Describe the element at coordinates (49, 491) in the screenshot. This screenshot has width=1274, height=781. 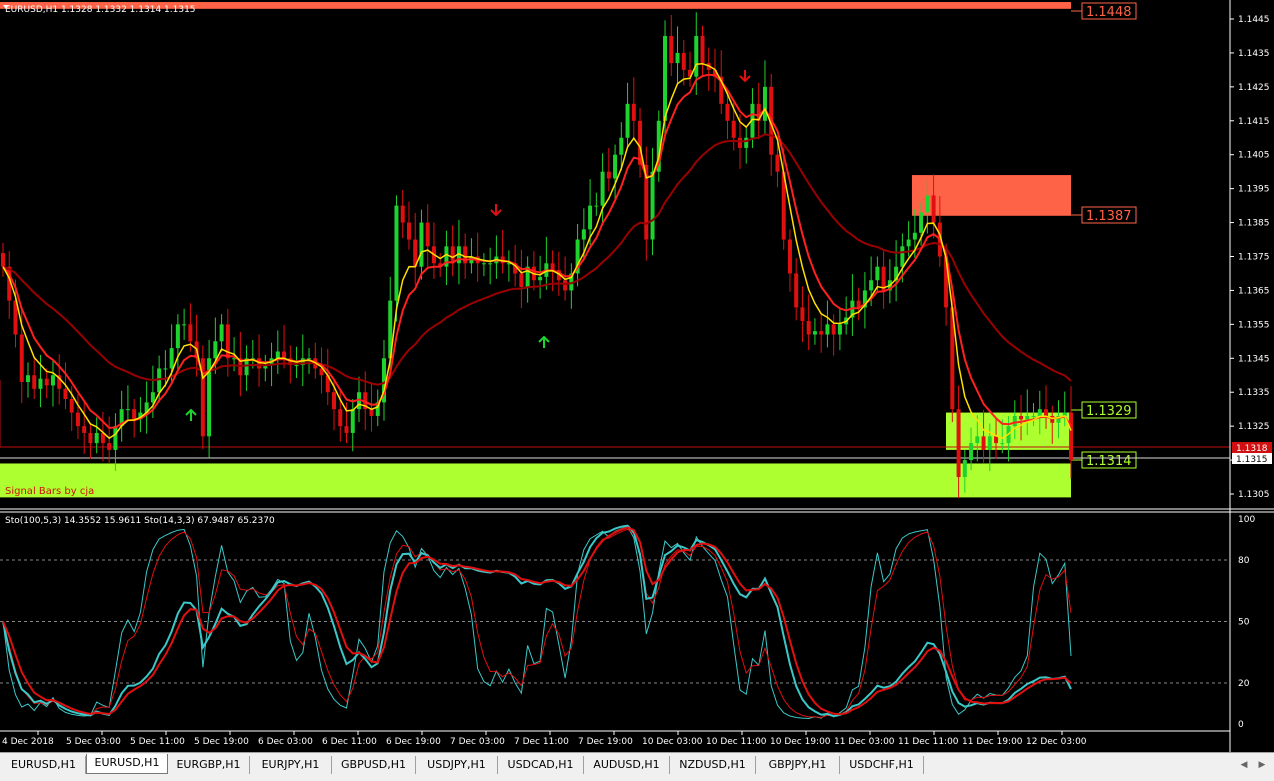
I see `signal-bars-label: Signal Bars by cja` at that location.